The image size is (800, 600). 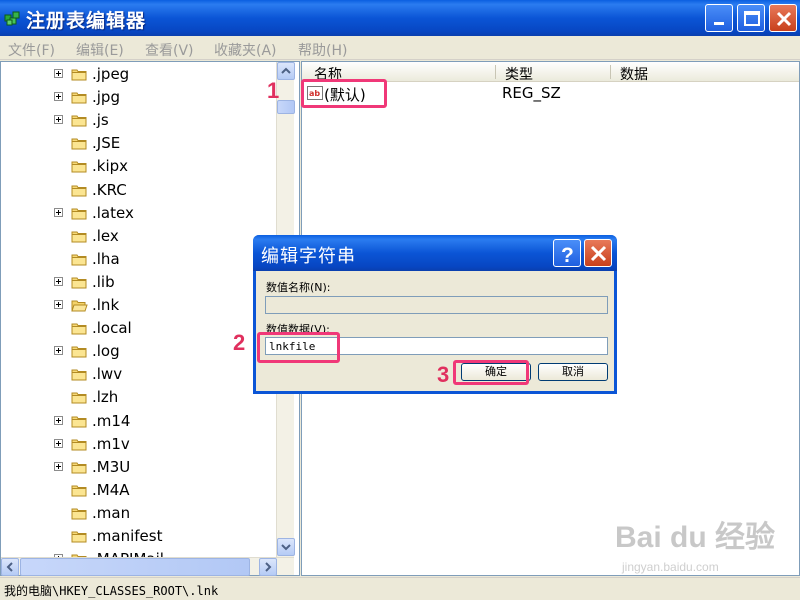 I want to click on tree-item: .m14, so click(x=138, y=421).